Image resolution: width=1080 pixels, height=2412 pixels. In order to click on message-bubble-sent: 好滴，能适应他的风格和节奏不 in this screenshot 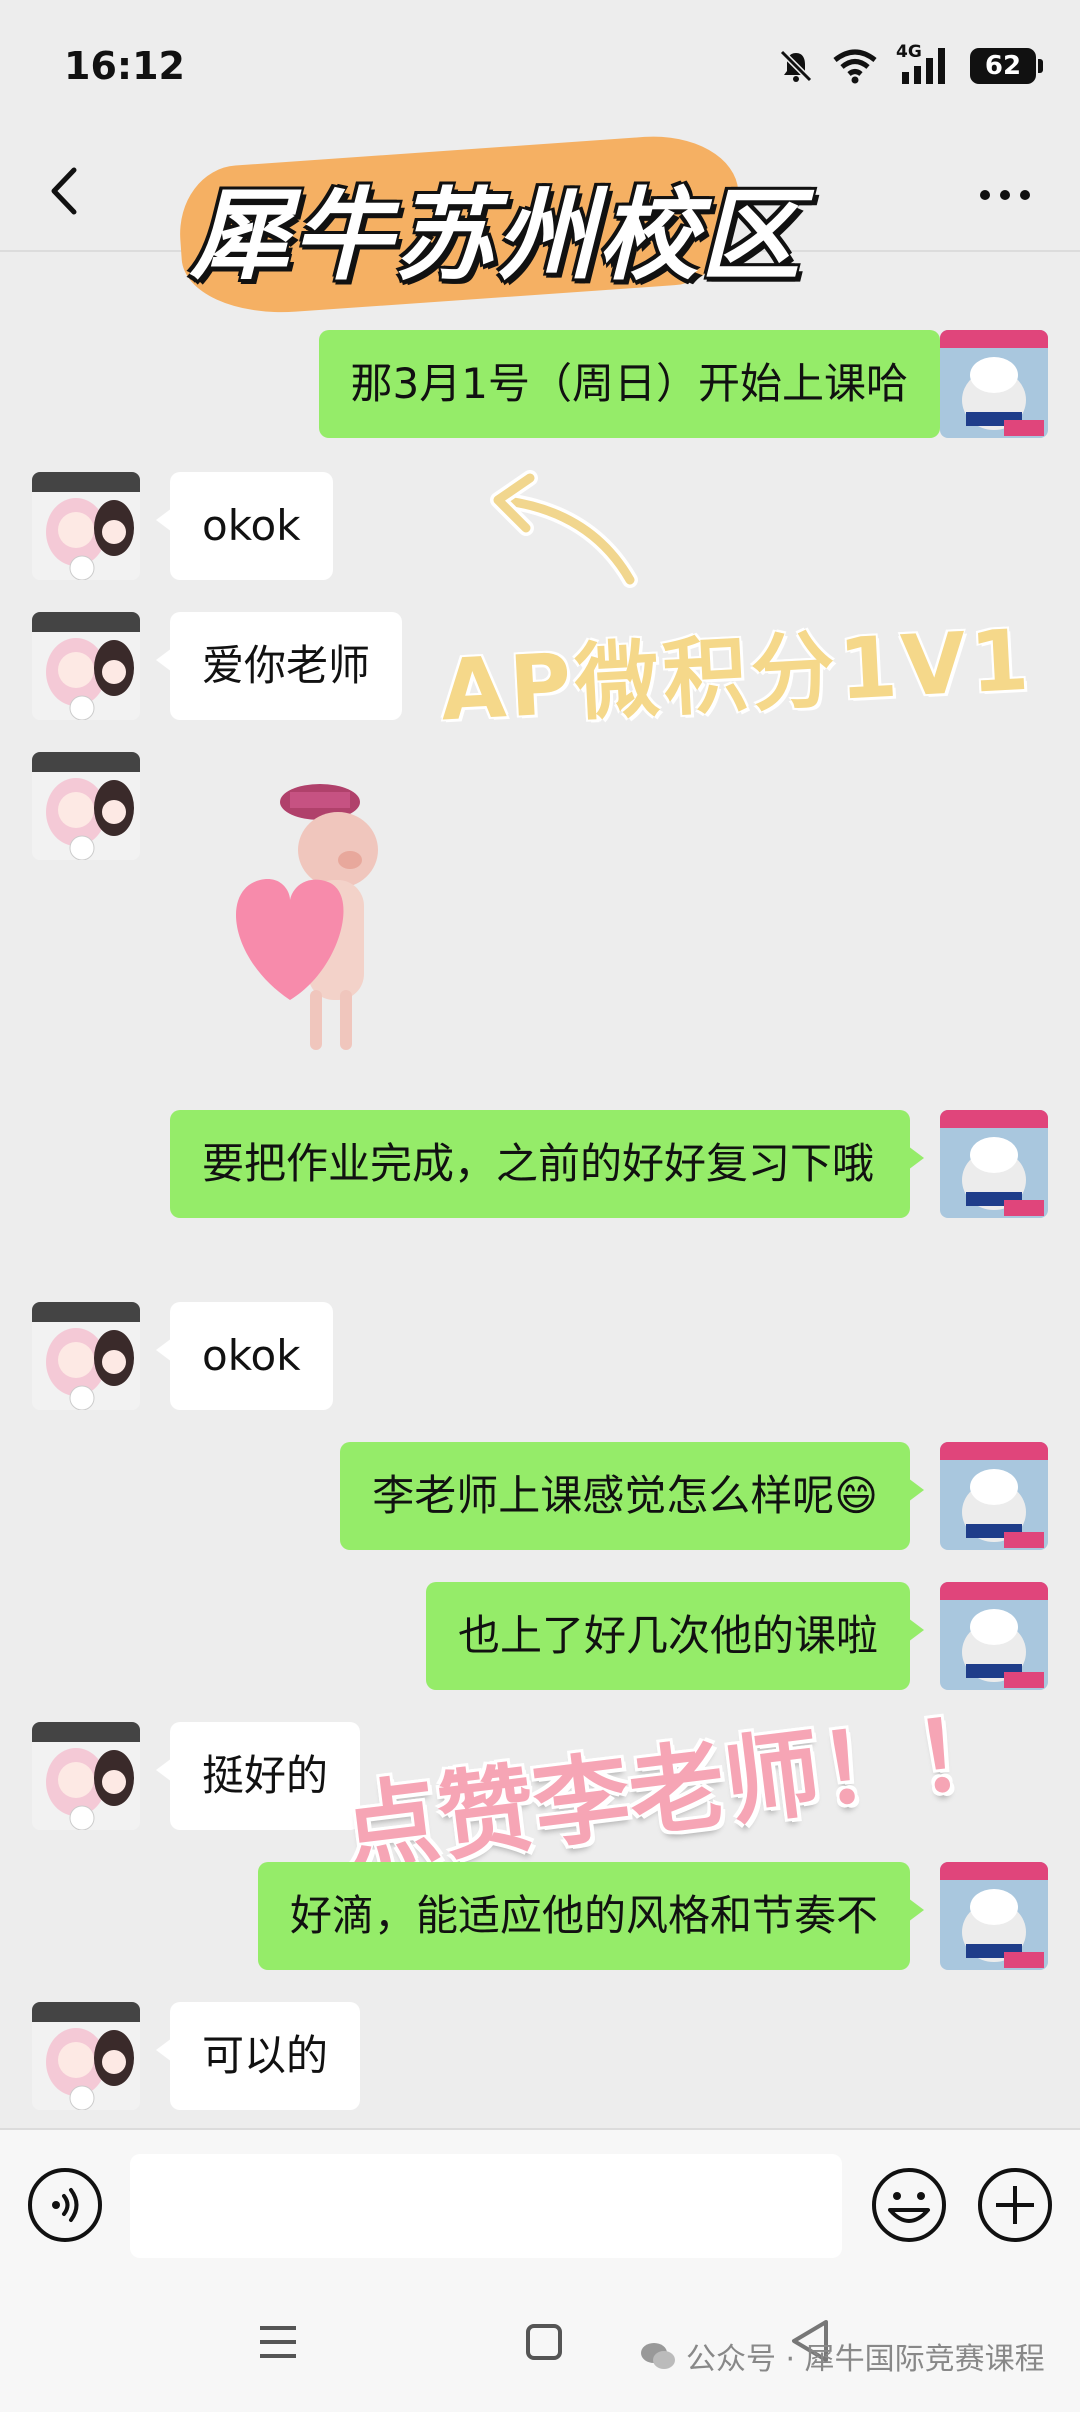, I will do `click(591, 1916)`.